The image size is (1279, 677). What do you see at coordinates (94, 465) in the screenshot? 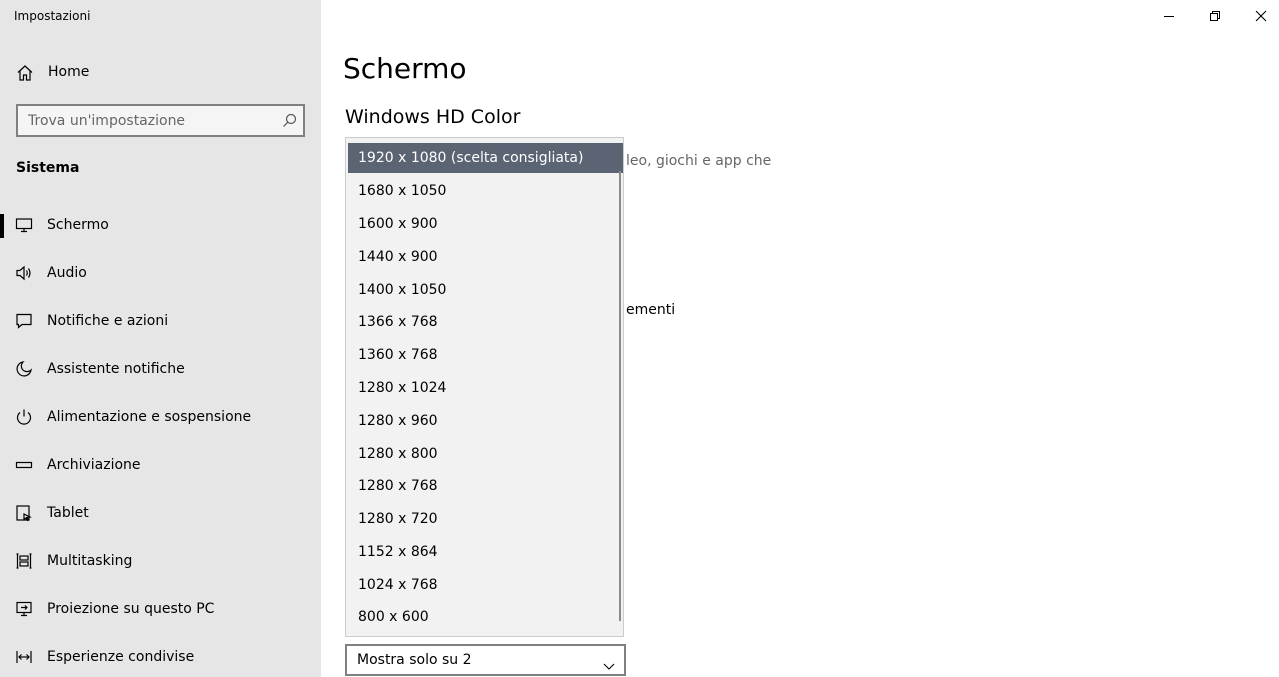
I see `sidebar-item-label: Archiviazione` at bounding box center [94, 465].